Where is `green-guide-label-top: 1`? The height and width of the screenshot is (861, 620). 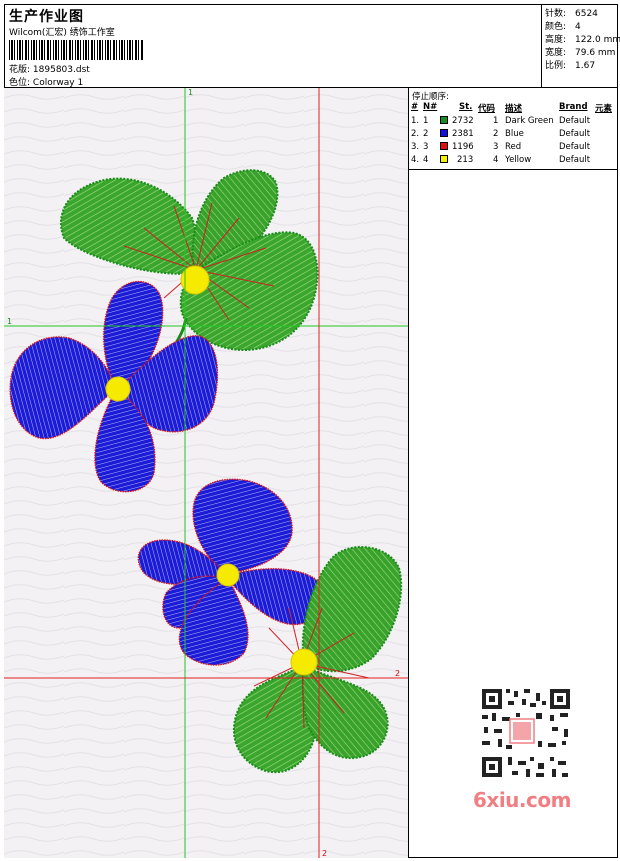
green-guide-label-top: 1 is located at coordinates (190, 92).